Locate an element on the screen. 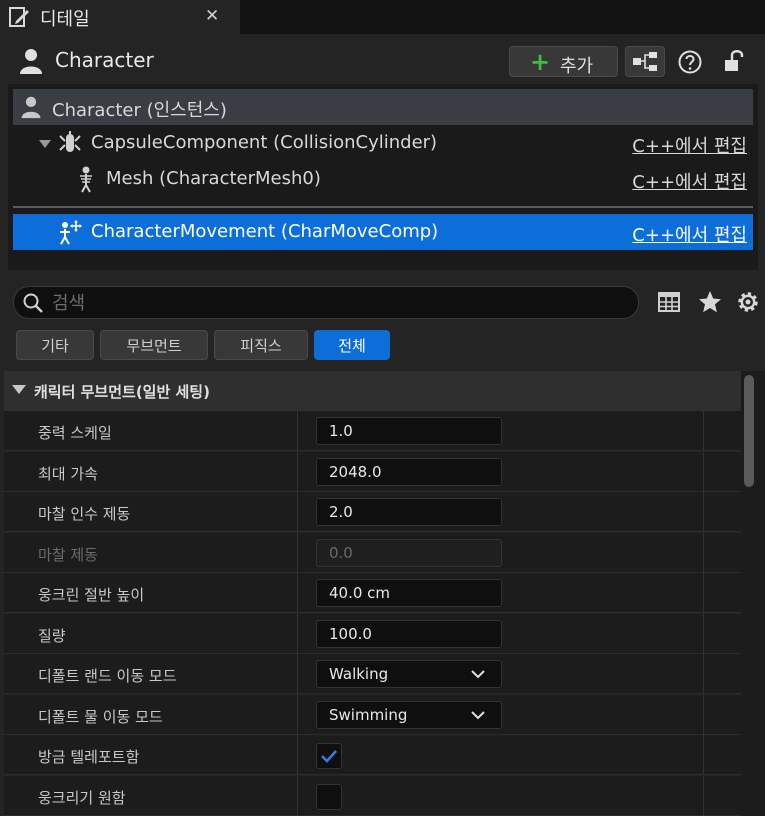  tree-root-row: Character (인스턴스) is located at coordinates (383, 107).